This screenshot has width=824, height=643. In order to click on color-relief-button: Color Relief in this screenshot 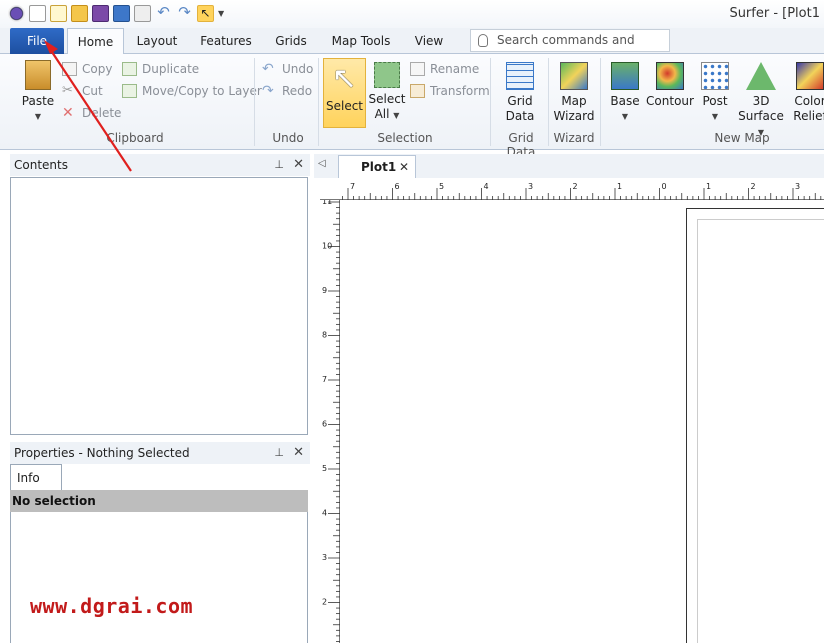, I will do `click(806, 93)`.